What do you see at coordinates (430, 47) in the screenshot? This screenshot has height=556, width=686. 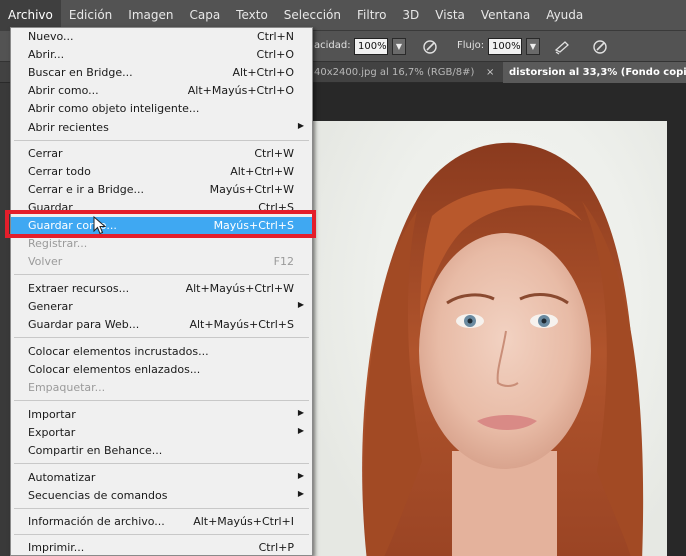 I see `pressure-opacity-icon` at bounding box center [430, 47].